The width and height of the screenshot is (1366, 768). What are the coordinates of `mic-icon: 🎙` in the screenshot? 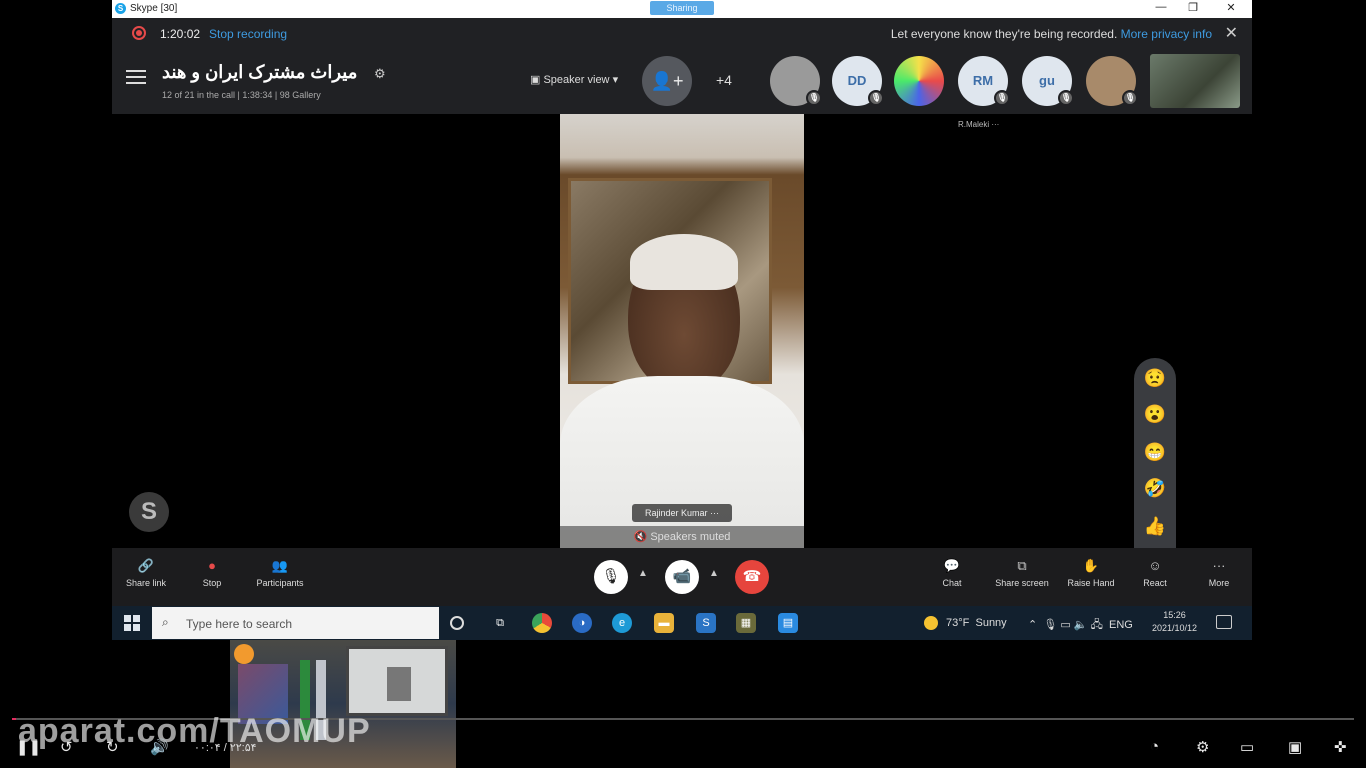 It's located at (1050, 625).